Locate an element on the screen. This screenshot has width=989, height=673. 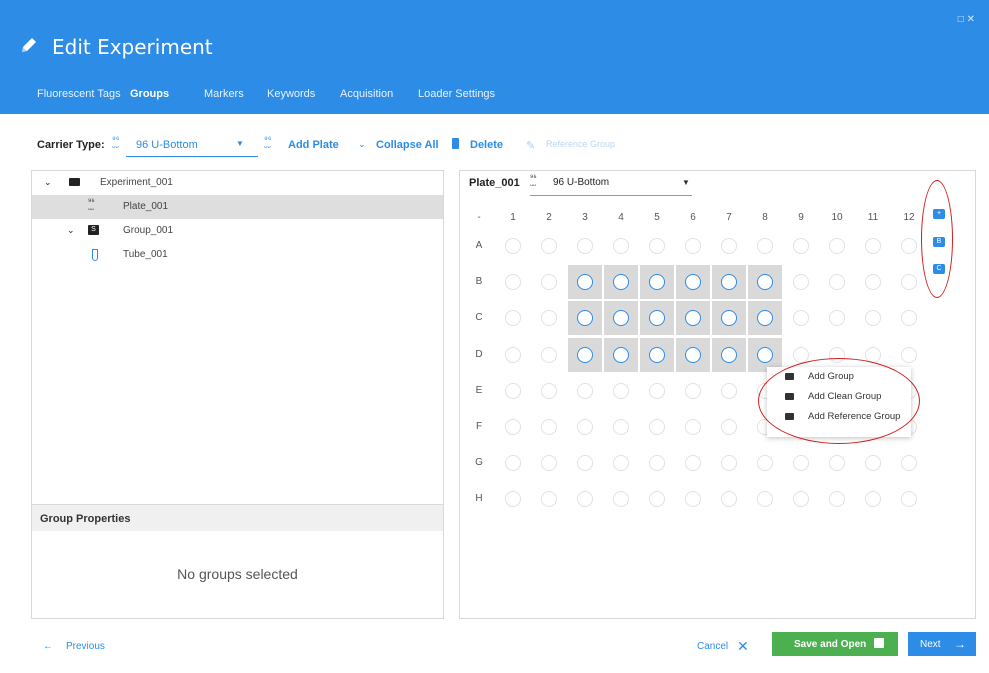
well-H3 is located at coordinates (585, 499).